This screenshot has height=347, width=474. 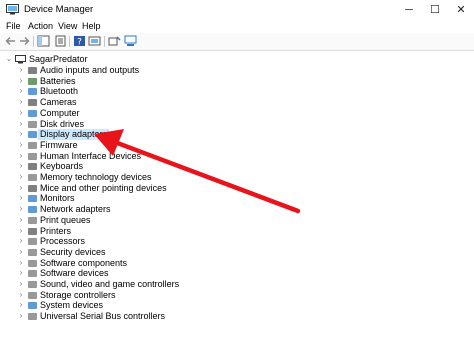 I want to click on tree-item: › Software components, so click(x=237, y=263).